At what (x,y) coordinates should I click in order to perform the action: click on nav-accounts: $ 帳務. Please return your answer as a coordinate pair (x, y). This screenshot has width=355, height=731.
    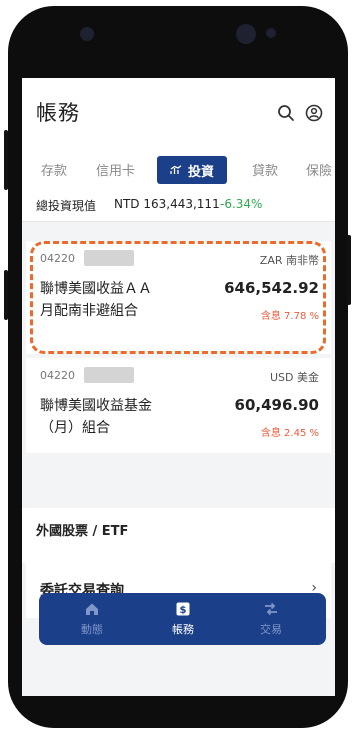
    Looking at the image, I should click on (183, 619).